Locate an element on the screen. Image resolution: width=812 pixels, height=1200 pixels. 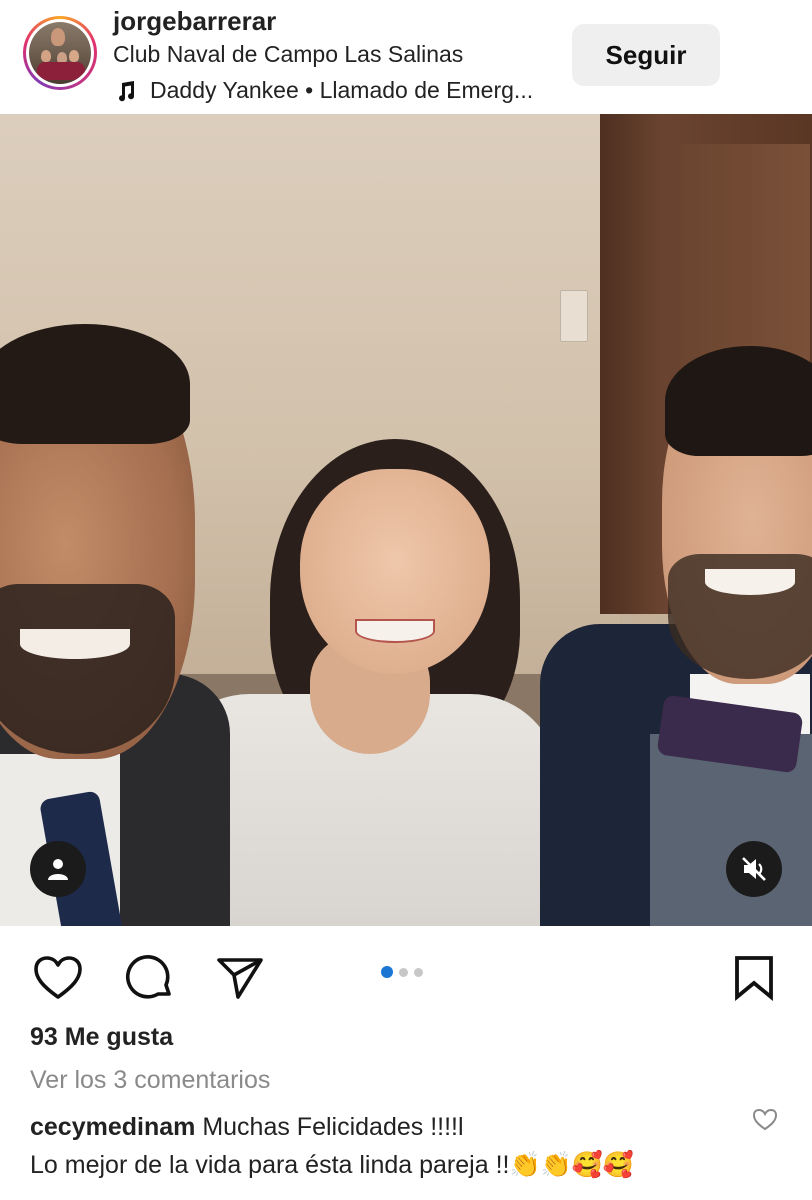
comment-bubble-icon is located at coordinates (148, 977).